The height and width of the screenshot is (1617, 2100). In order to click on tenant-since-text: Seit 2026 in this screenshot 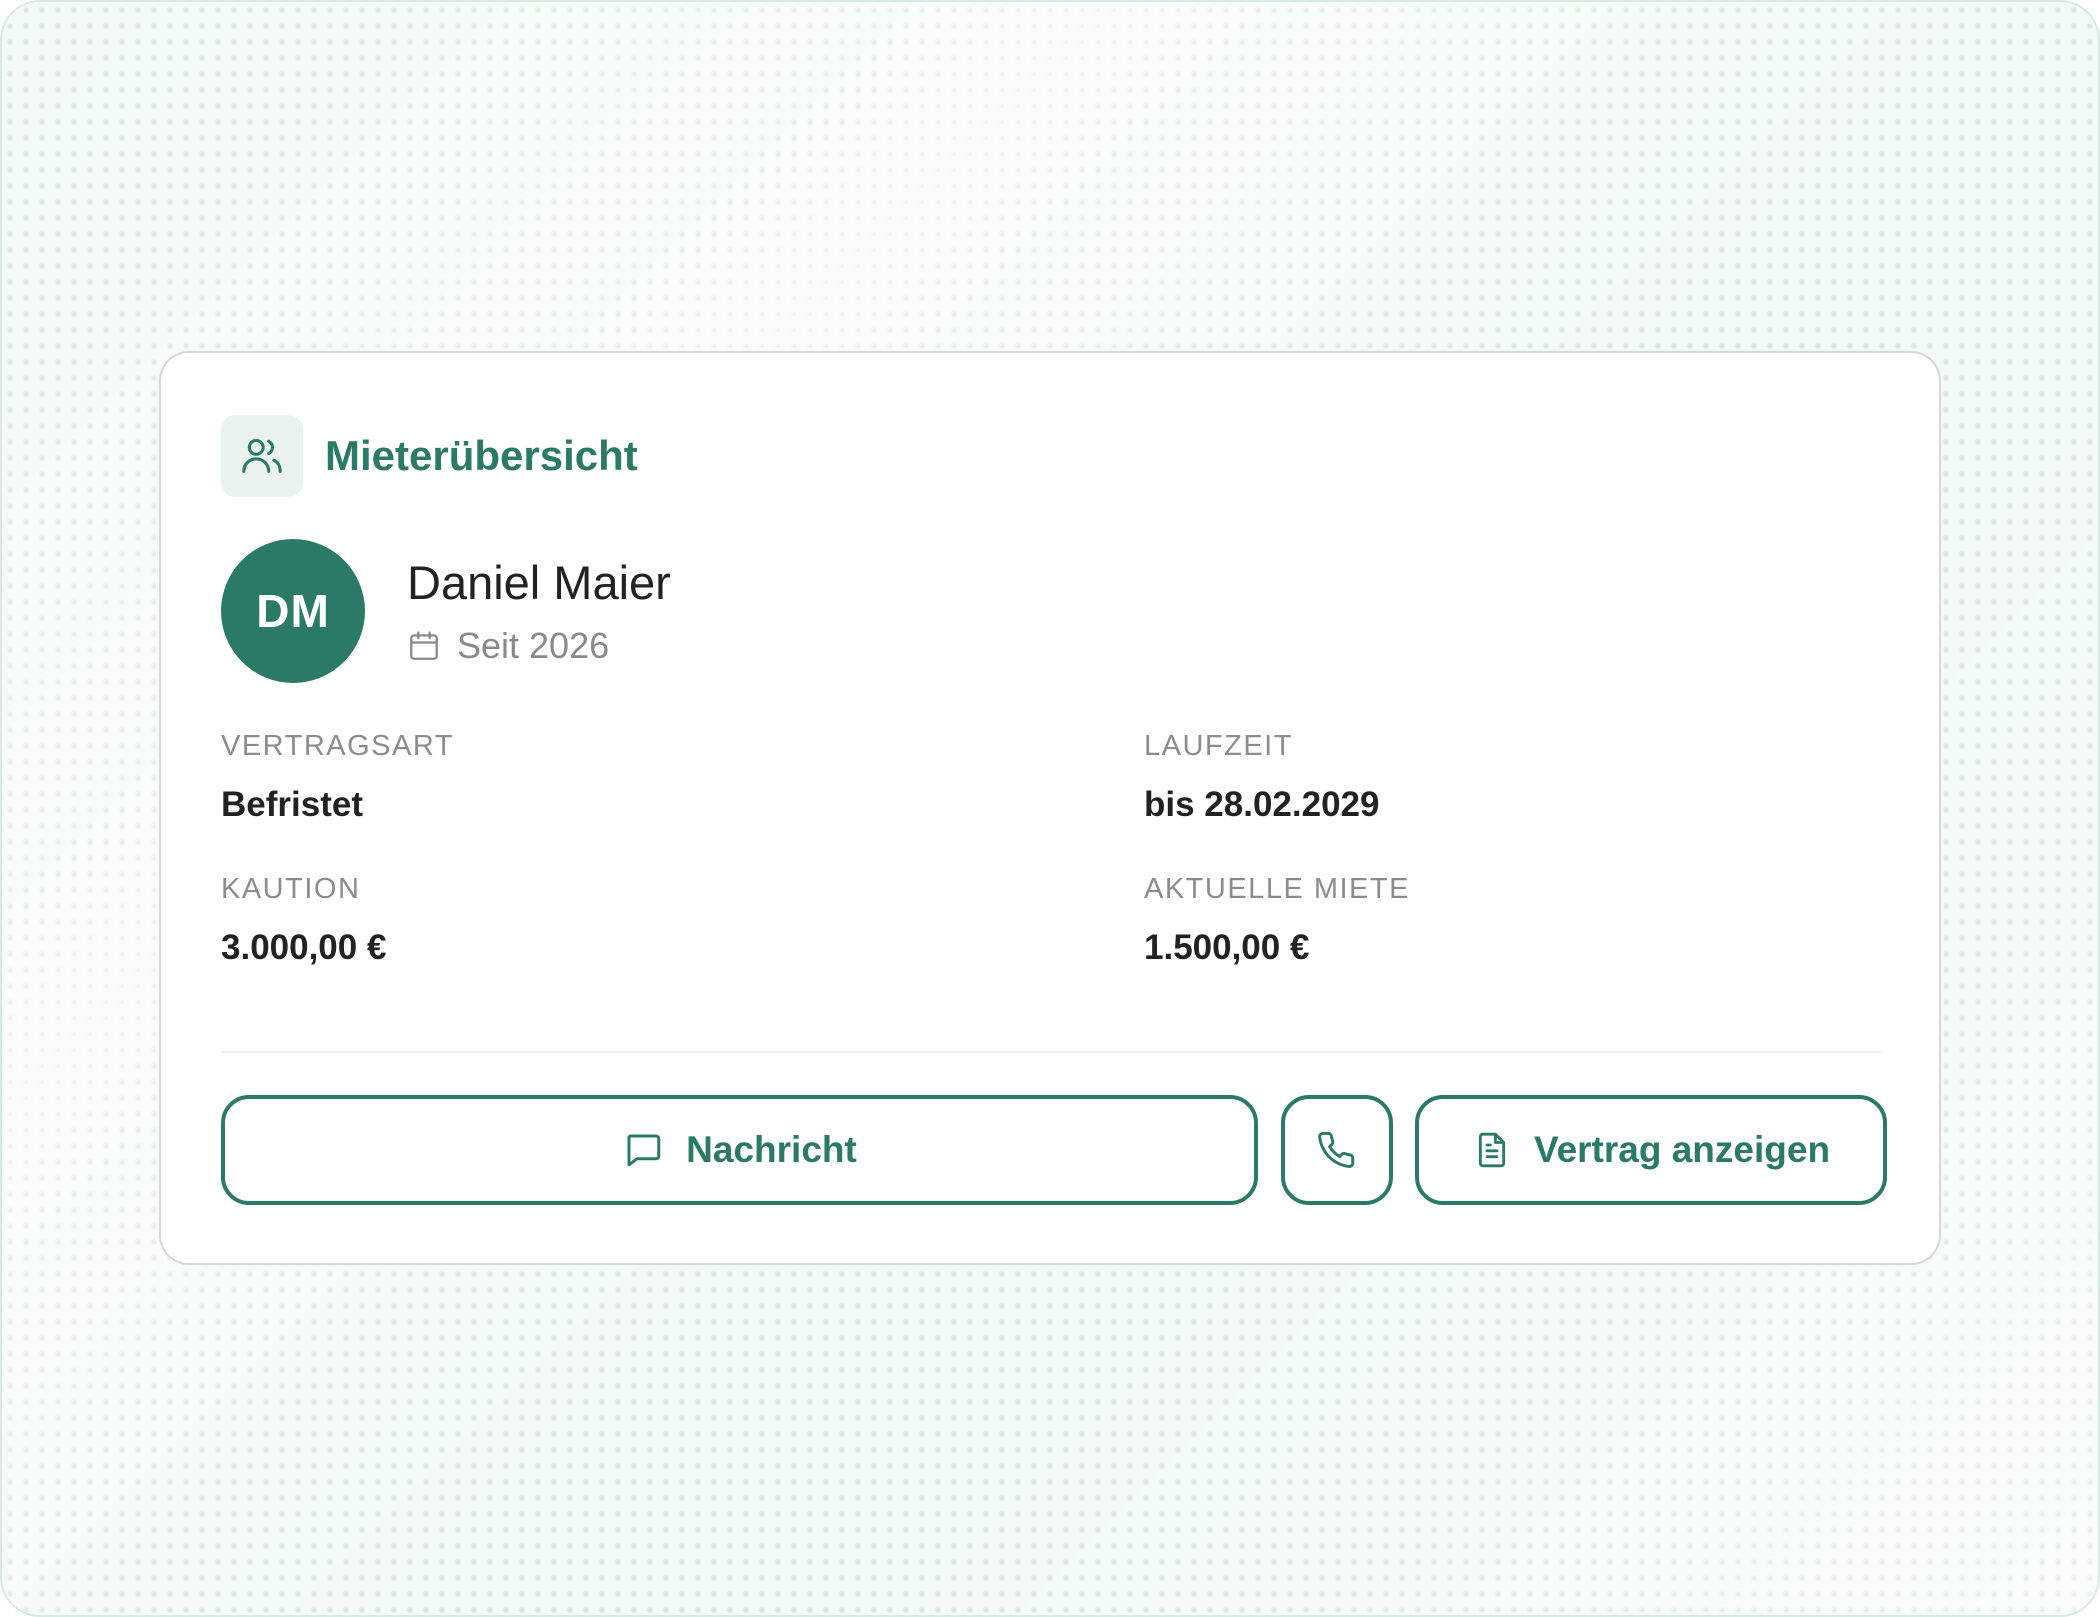, I will do `click(533, 645)`.